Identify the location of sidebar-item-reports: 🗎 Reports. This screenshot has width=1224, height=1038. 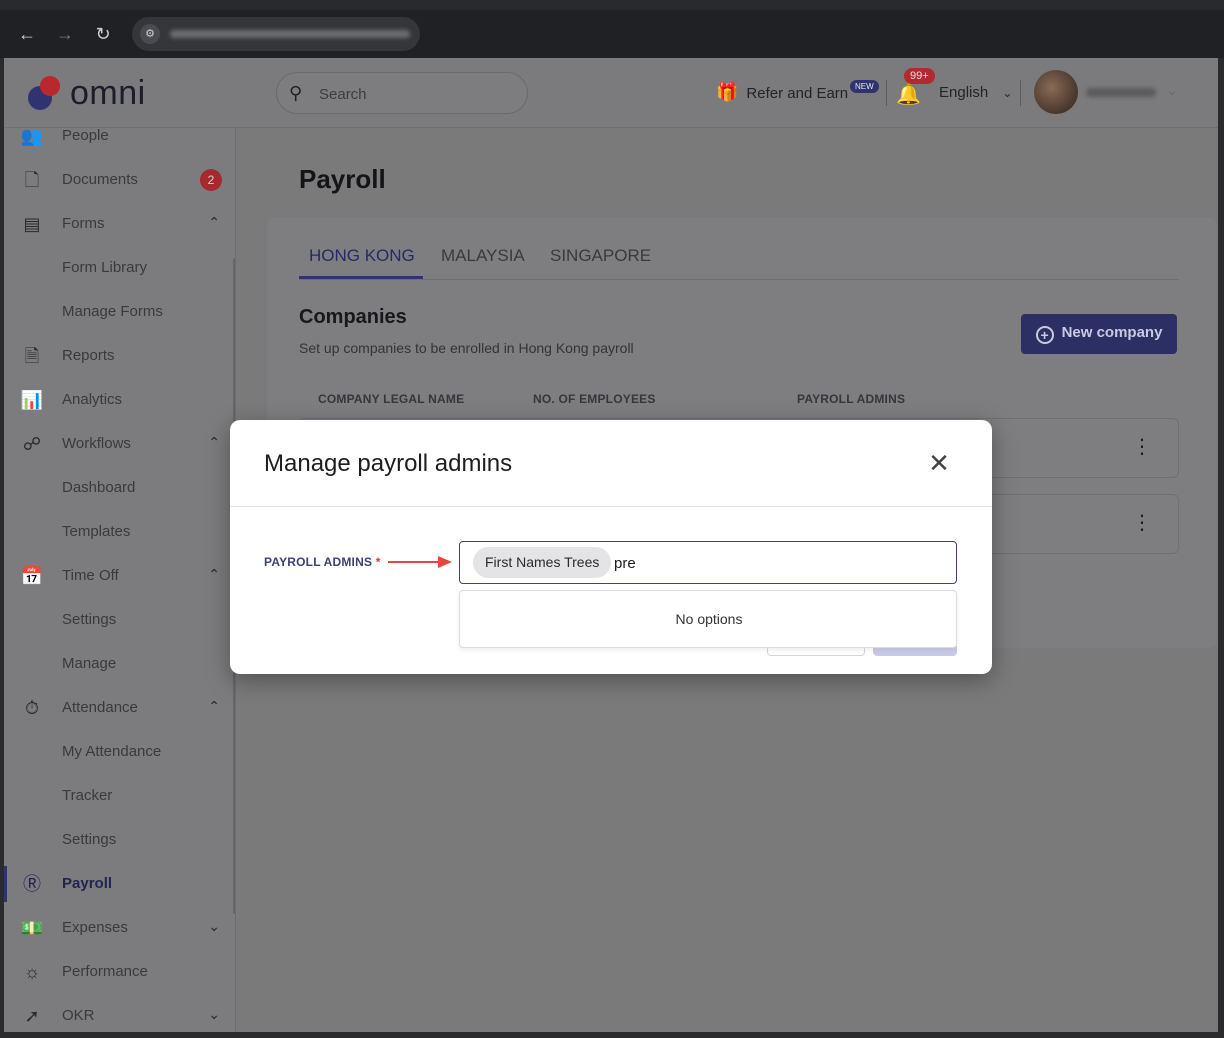
(119, 356).